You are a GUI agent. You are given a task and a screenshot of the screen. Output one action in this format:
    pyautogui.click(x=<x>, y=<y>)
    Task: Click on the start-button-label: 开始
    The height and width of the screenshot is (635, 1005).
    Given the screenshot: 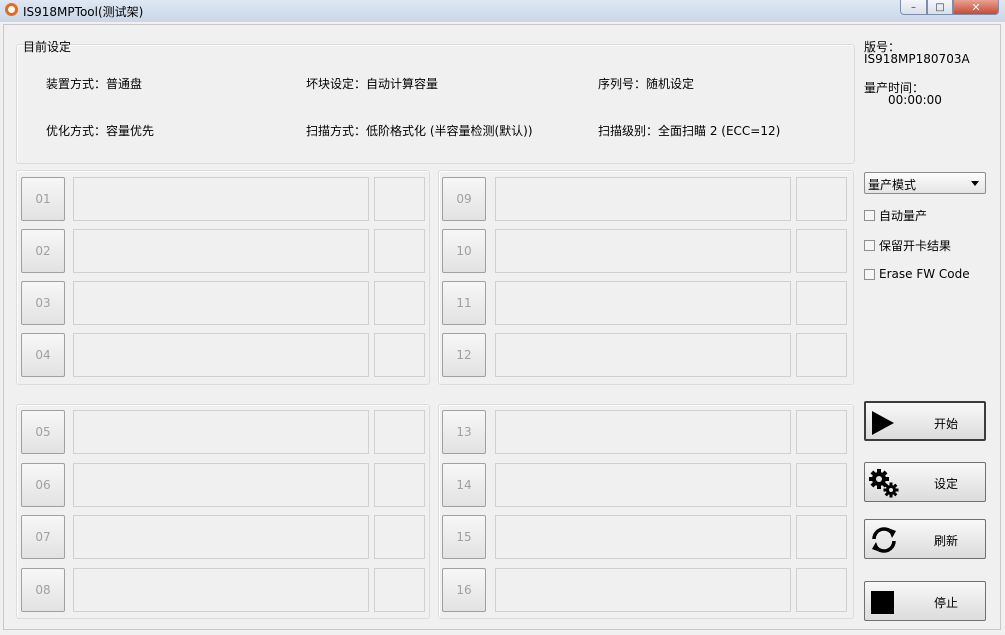 What is the action you would take?
    pyautogui.click(x=945, y=424)
    